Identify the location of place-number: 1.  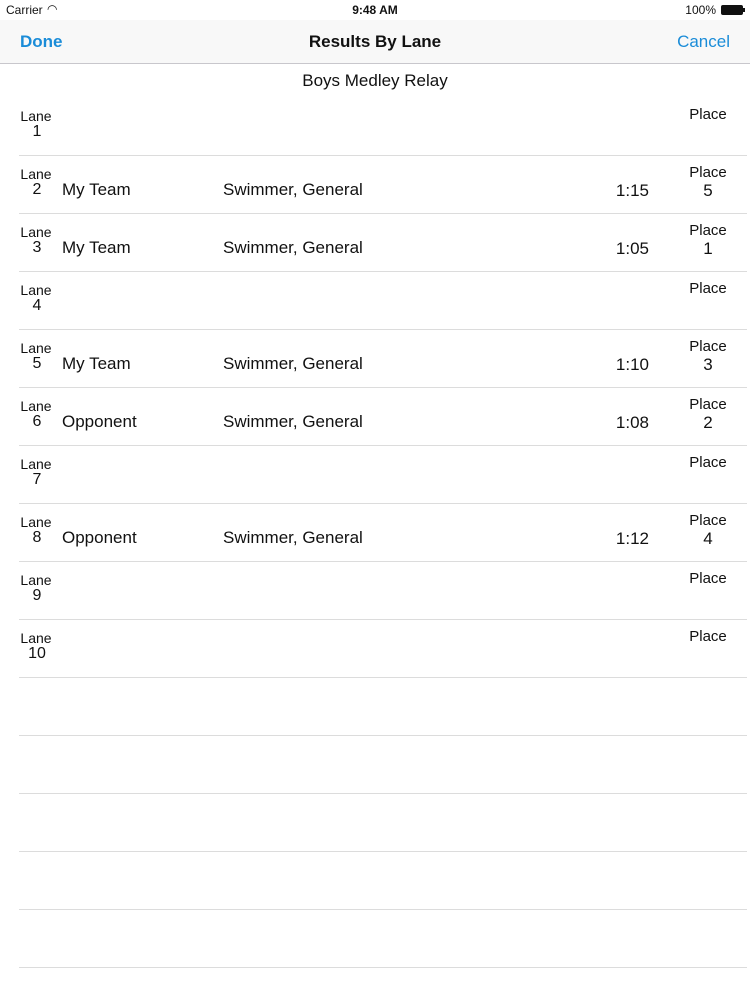
(708, 248).